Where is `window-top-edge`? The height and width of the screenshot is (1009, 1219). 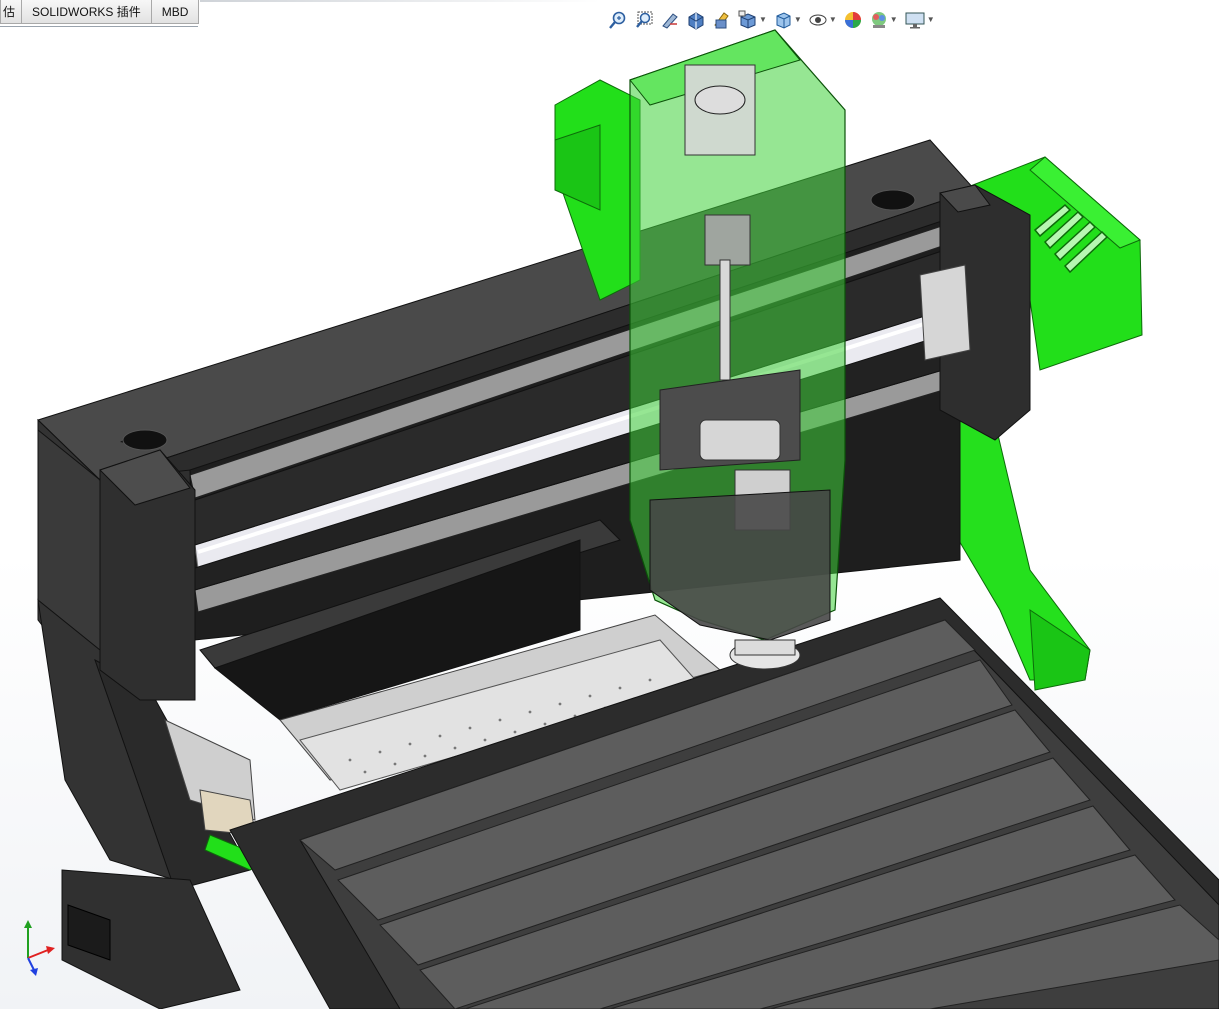
window-top-edge is located at coordinates (400, 1).